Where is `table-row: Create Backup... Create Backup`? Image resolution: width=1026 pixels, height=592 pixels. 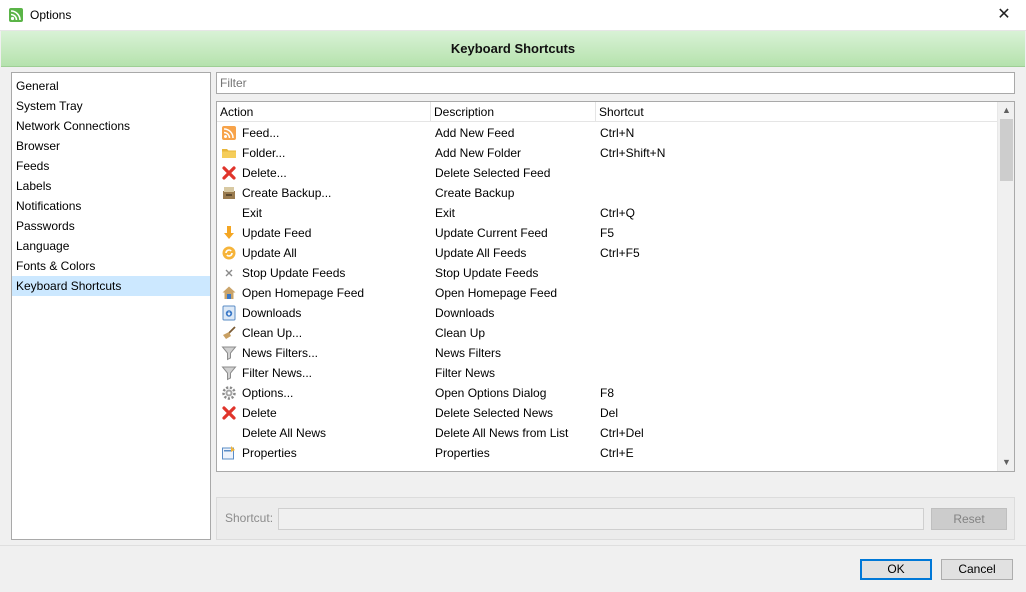
table-row: Create Backup... Create Backup is located at coordinates (607, 193).